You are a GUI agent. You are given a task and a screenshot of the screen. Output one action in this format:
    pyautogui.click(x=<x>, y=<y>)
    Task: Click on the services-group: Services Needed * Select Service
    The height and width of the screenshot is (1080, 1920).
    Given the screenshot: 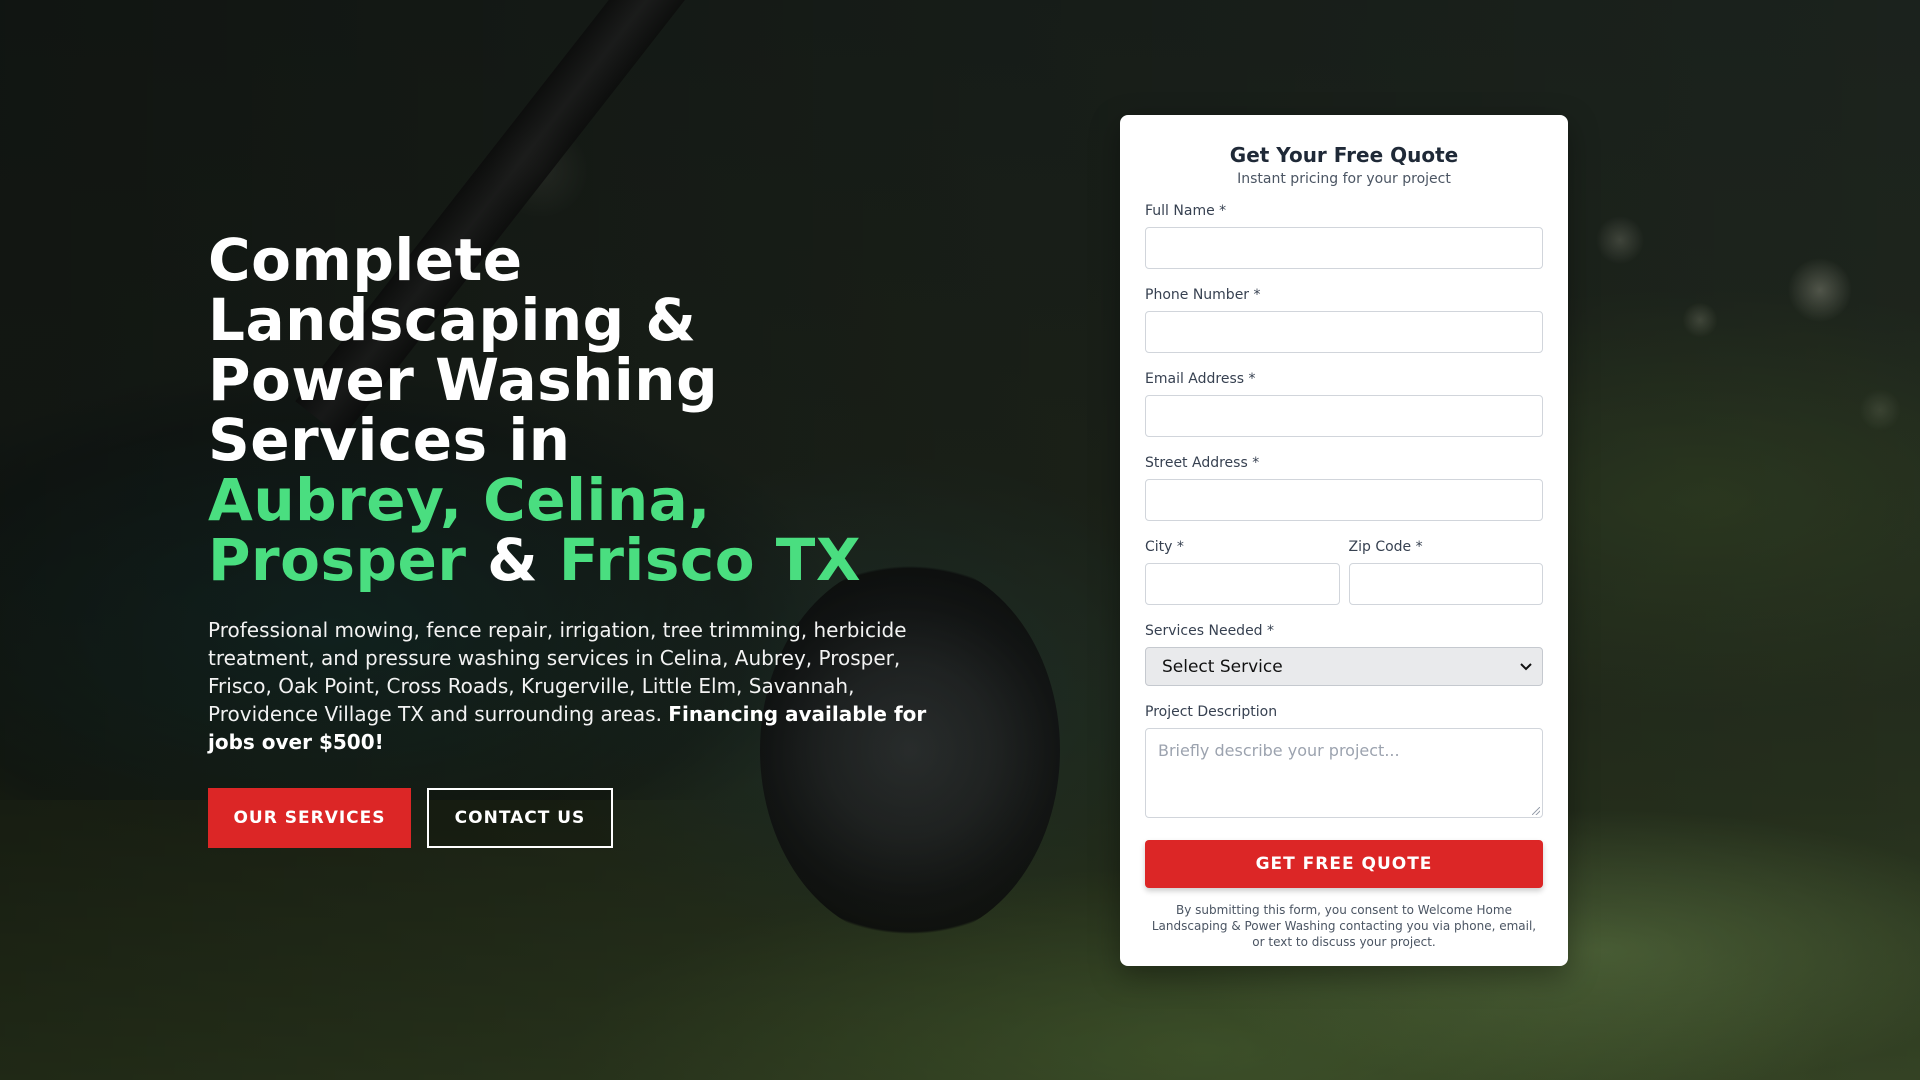 What is the action you would take?
    pyautogui.click(x=1344, y=654)
    